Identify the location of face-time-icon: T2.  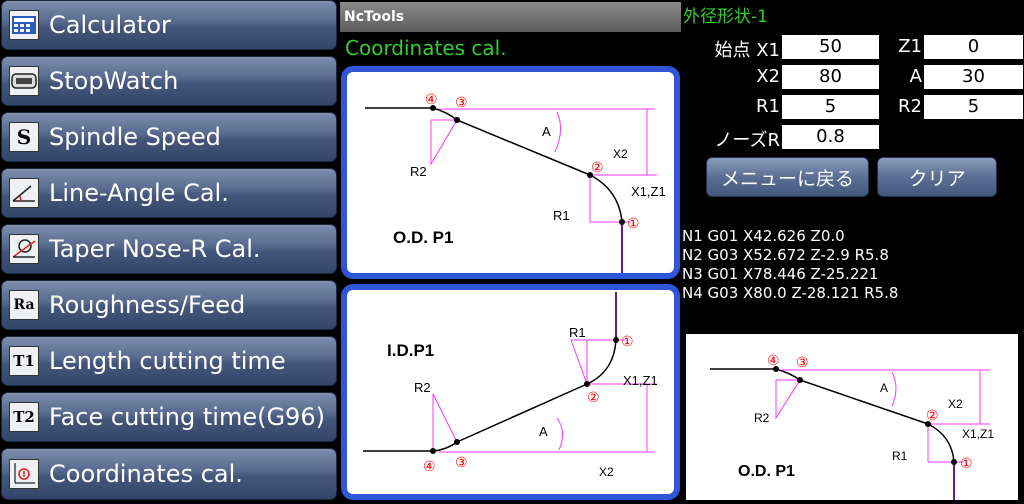
(24, 417).